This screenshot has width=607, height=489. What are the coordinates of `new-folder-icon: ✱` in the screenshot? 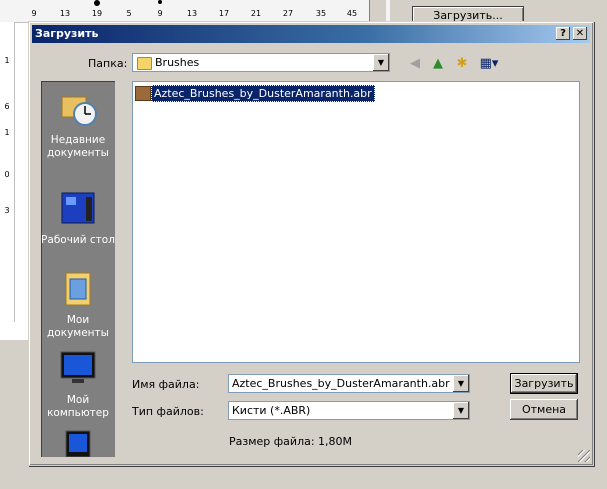 It's located at (462, 64).